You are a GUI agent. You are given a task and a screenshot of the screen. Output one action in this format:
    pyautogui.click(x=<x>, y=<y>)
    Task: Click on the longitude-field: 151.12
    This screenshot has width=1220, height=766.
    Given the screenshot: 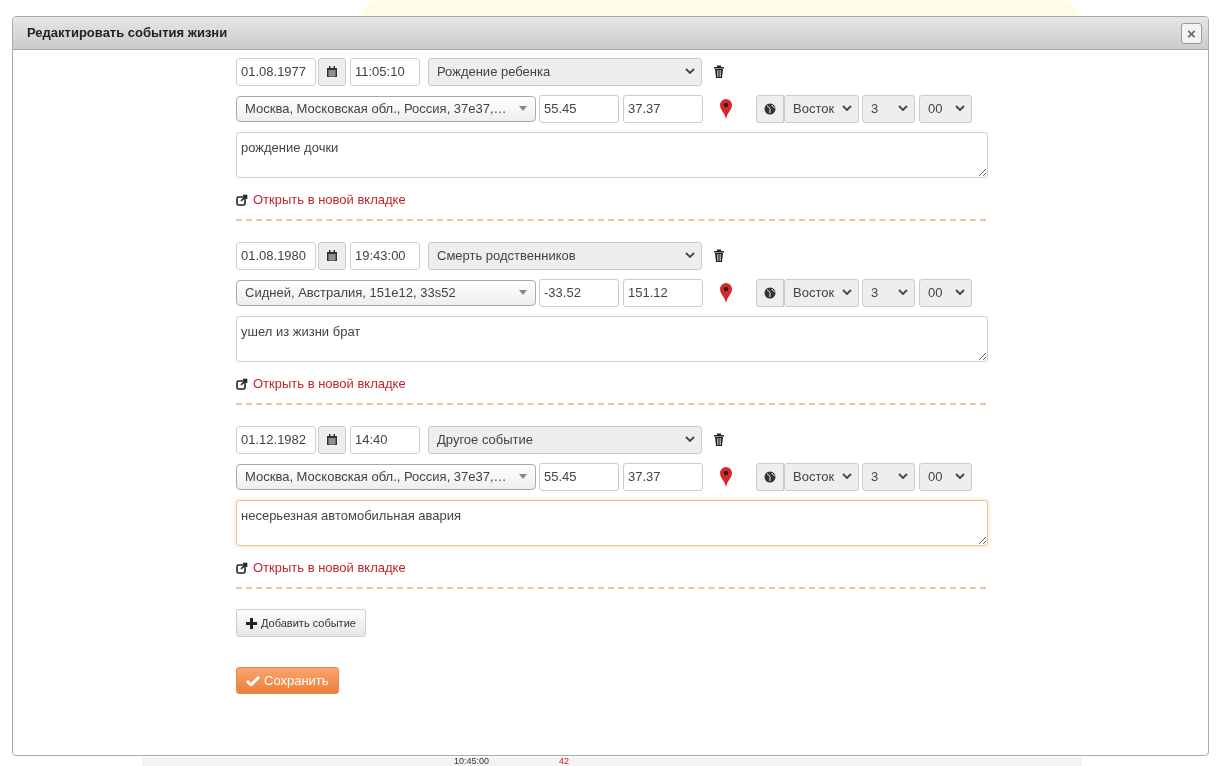 What is the action you would take?
    pyautogui.click(x=663, y=292)
    